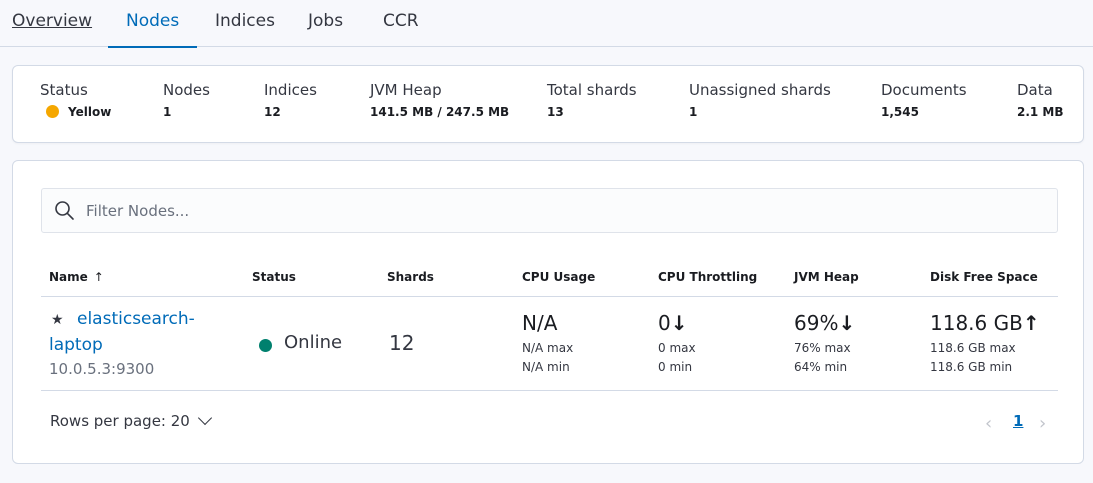 This screenshot has width=1093, height=483. What do you see at coordinates (1040, 100) in the screenshot?
I see `summary-data: Data 2.1 MB` at bounding box center [1040, 100].